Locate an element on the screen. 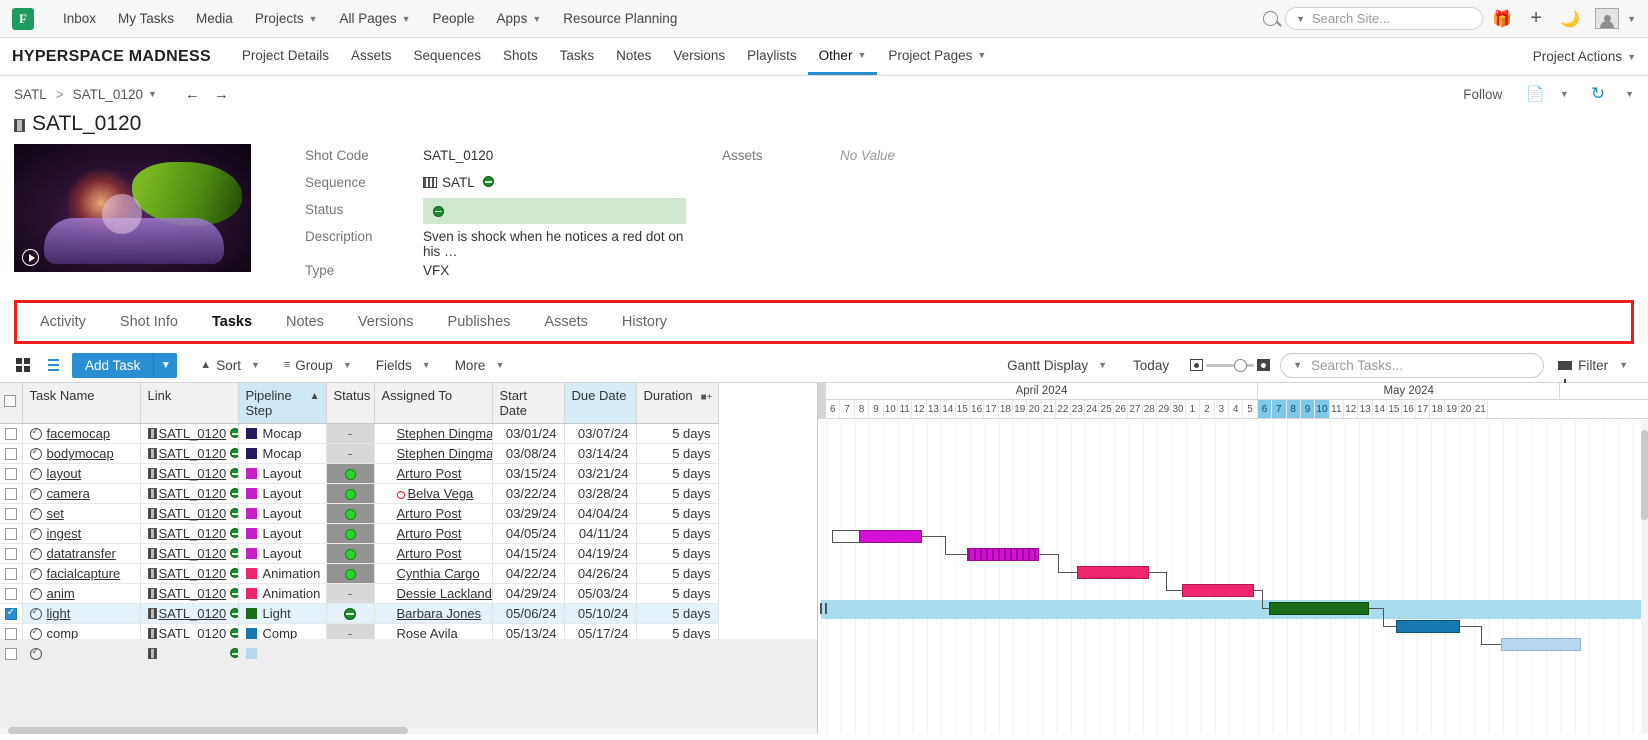  cell-due-date: 04/11/24 is located at coordinates (600, 533).